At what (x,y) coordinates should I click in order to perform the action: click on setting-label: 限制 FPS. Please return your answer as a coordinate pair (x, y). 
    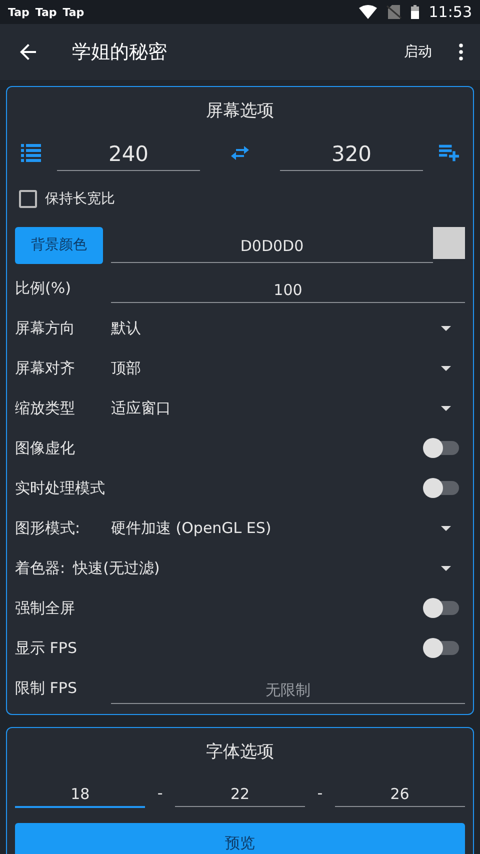
    Looking at the image, I should click on (46, 688).